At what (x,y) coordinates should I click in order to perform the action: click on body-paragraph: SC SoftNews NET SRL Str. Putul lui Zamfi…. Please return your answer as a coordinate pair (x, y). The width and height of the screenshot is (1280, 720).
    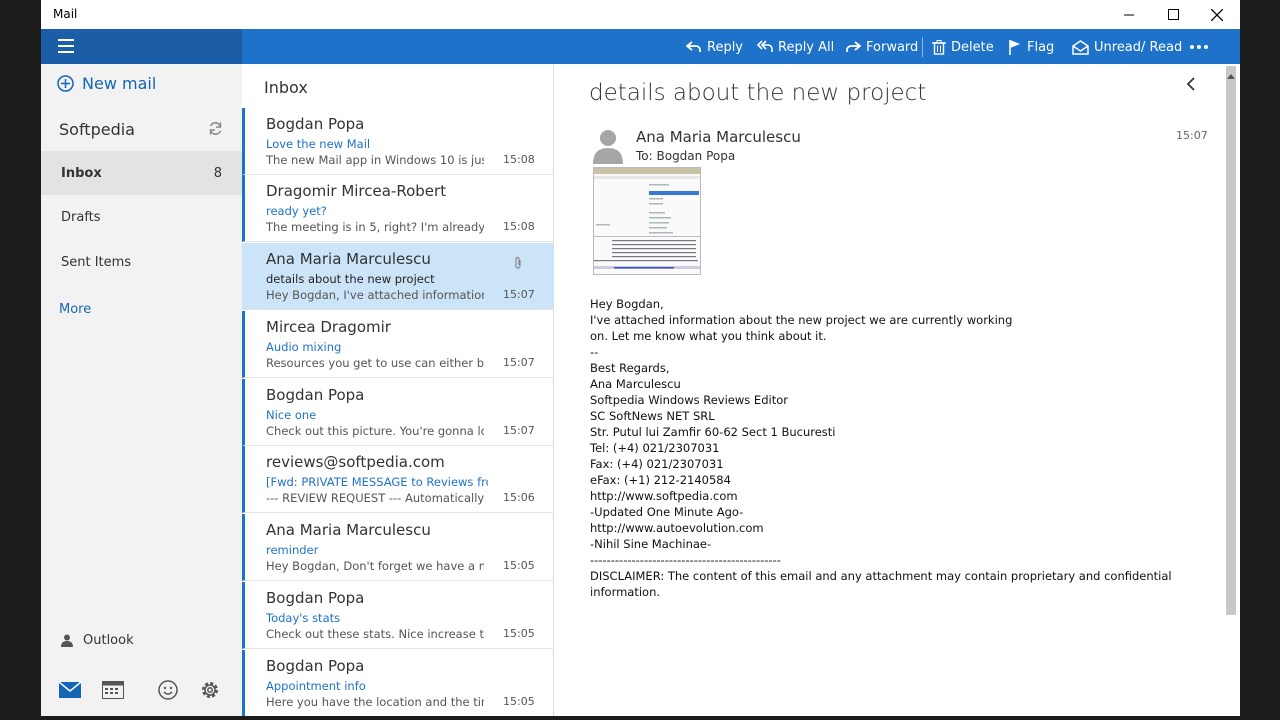
    Looking at the image, I should click on (713, 424).